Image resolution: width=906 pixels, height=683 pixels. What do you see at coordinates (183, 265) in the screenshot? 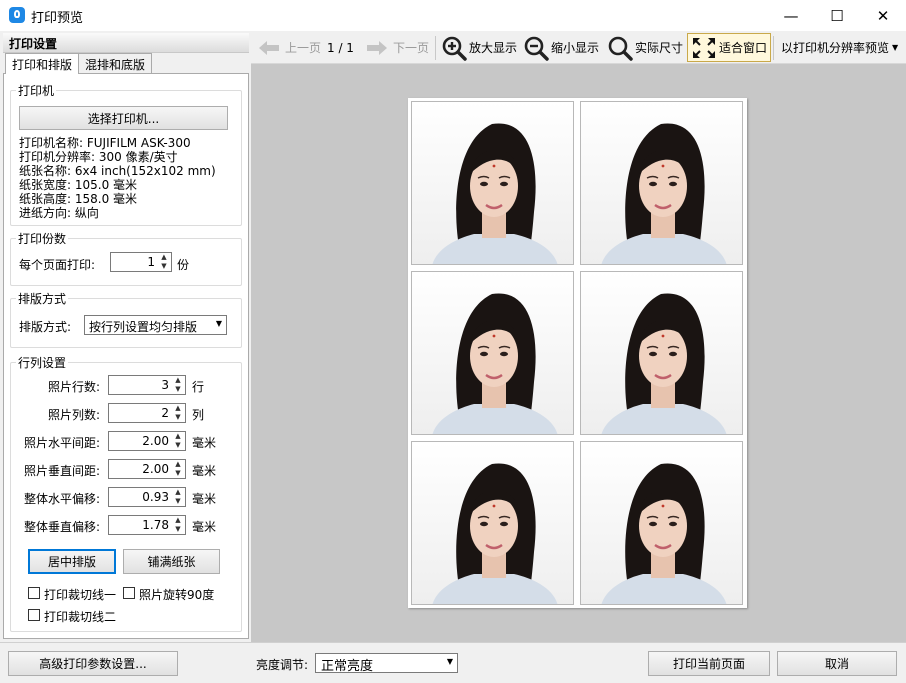
I see `copies-unit: 份` at bounding box center [183, 265].